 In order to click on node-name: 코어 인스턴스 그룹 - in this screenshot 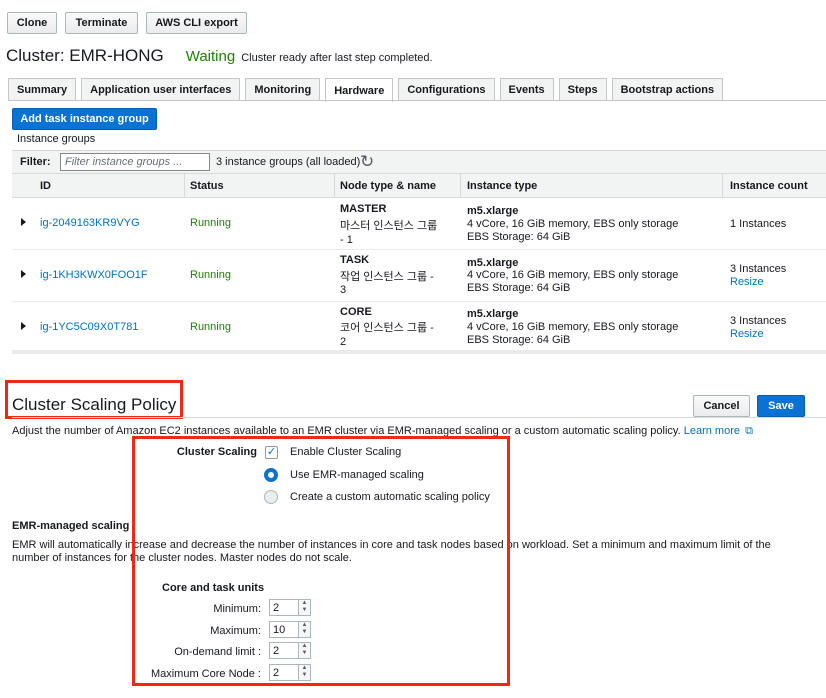, I will do `click(387, 328)`.